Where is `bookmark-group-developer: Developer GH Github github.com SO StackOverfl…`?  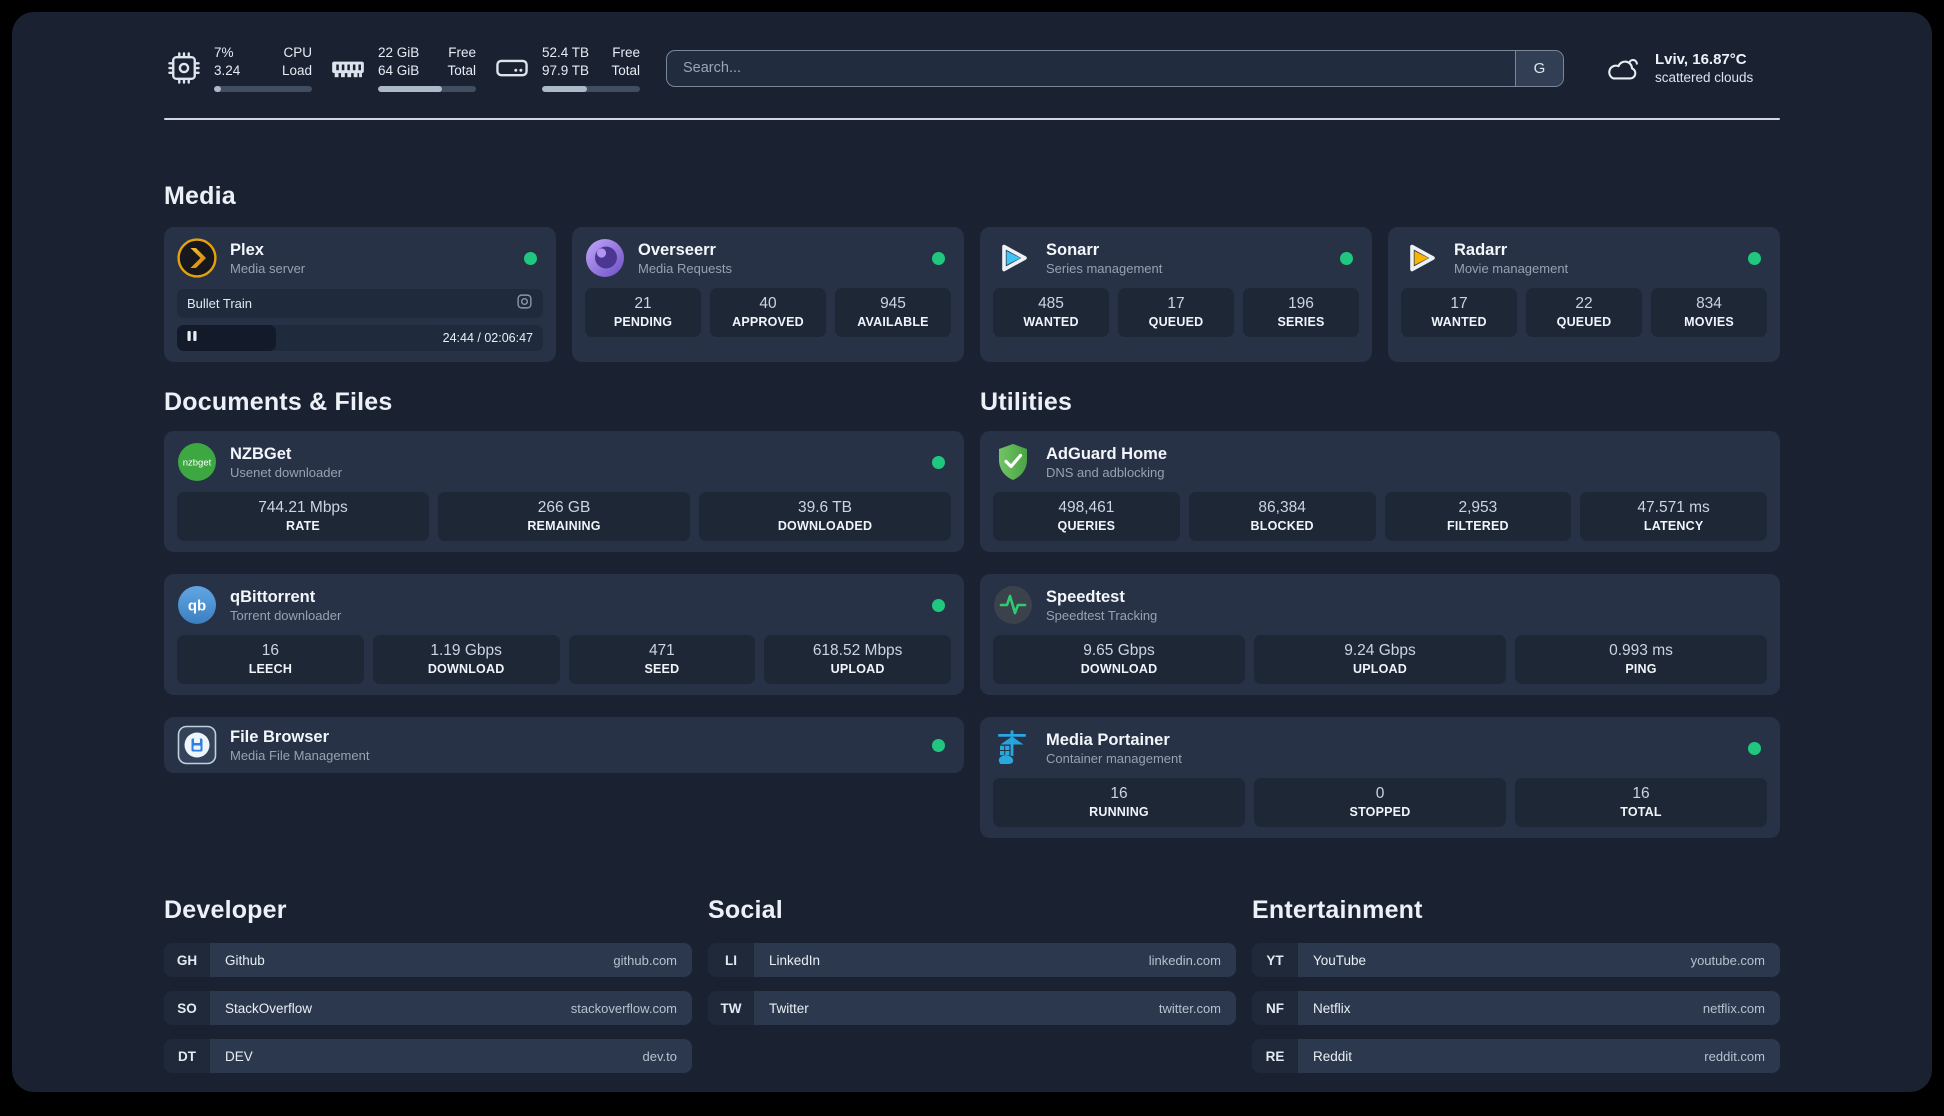
bookmark-group-developer: Developer GH Github github.com SO StackOverfl… is located at coordinates (428, 984).